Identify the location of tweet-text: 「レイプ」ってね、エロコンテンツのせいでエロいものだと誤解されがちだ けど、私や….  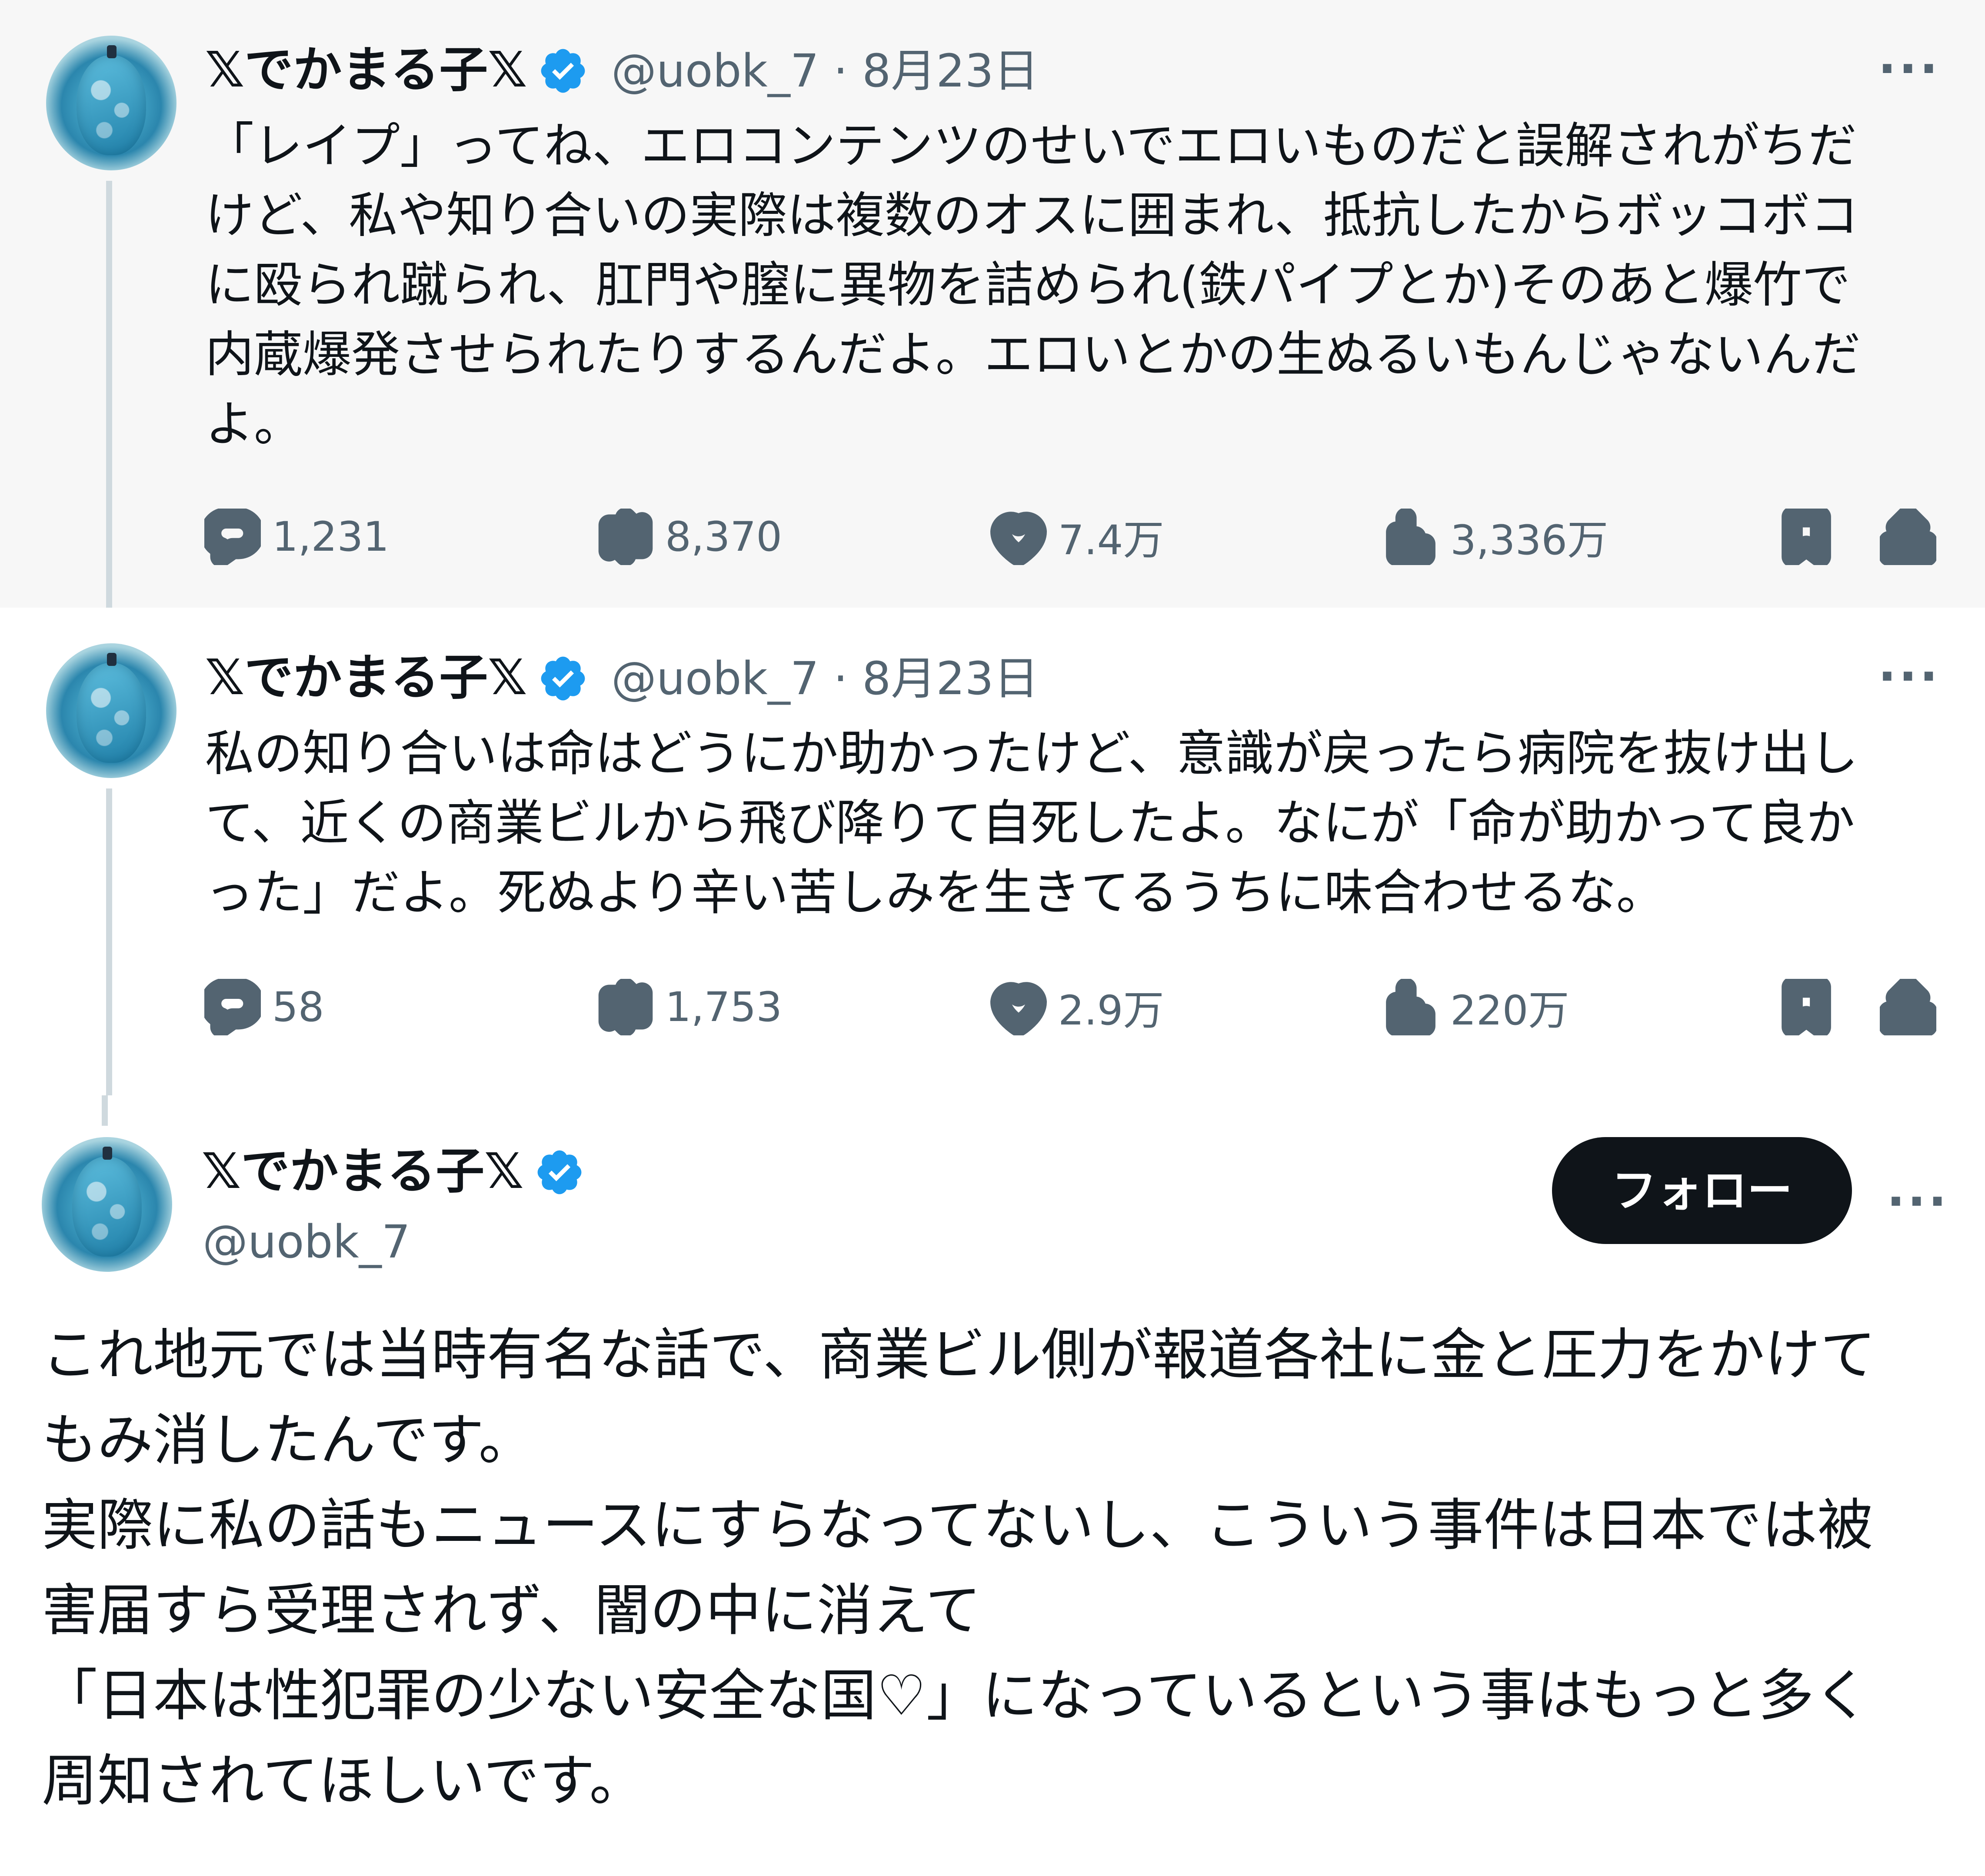
(1033, 285).